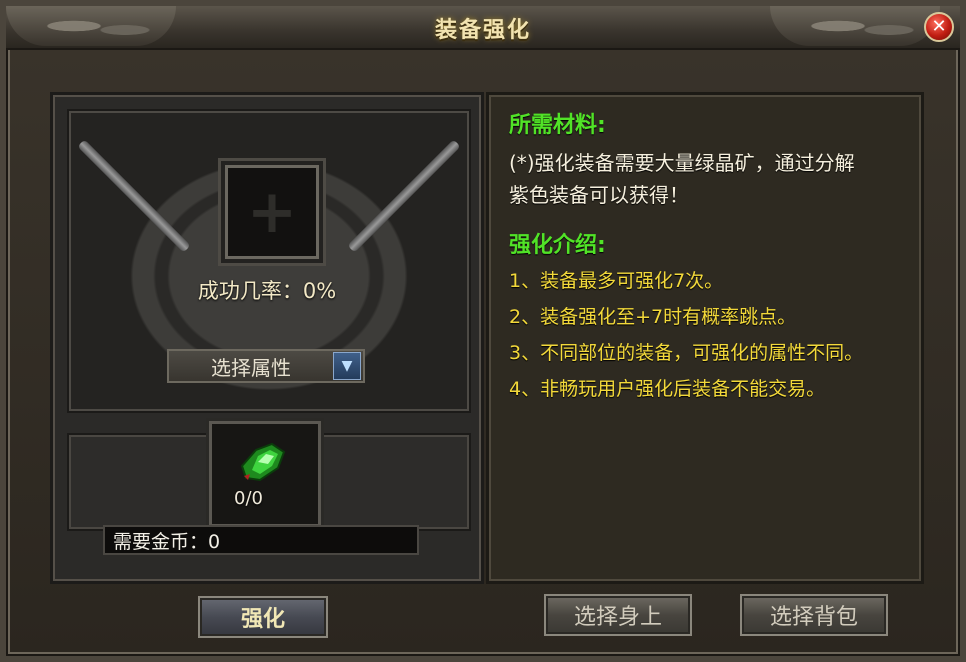  What do you see at coordinates (404, 196) in the screenshot?
I see `sword-ornament-right` at bounding box center [404, 196].